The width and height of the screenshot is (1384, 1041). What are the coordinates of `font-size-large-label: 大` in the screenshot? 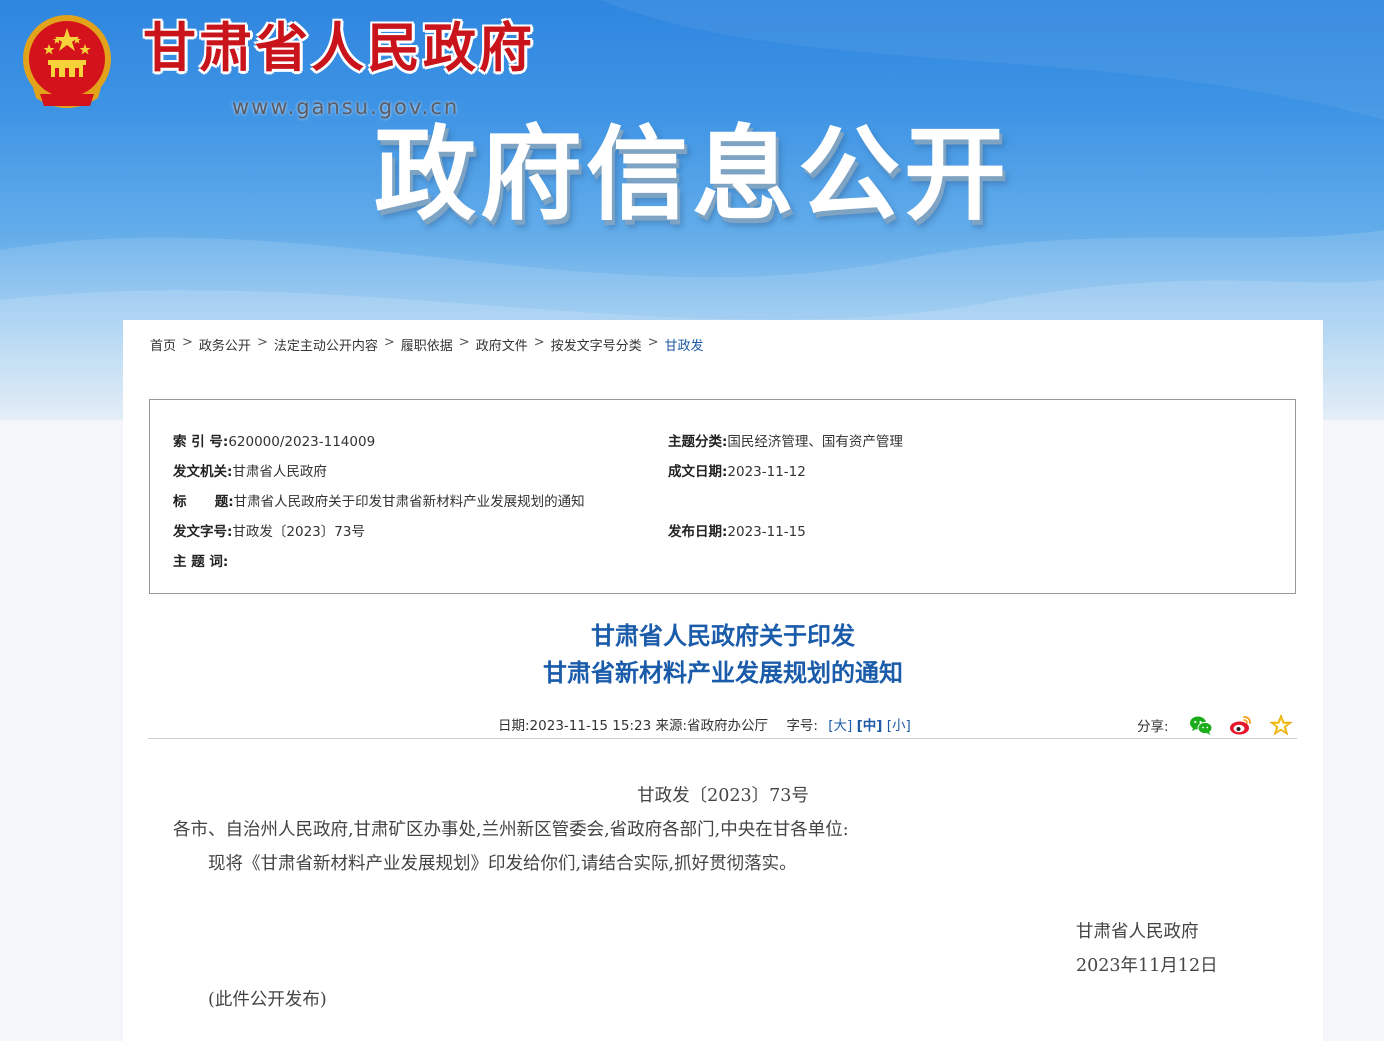 It's located at (840, 726).